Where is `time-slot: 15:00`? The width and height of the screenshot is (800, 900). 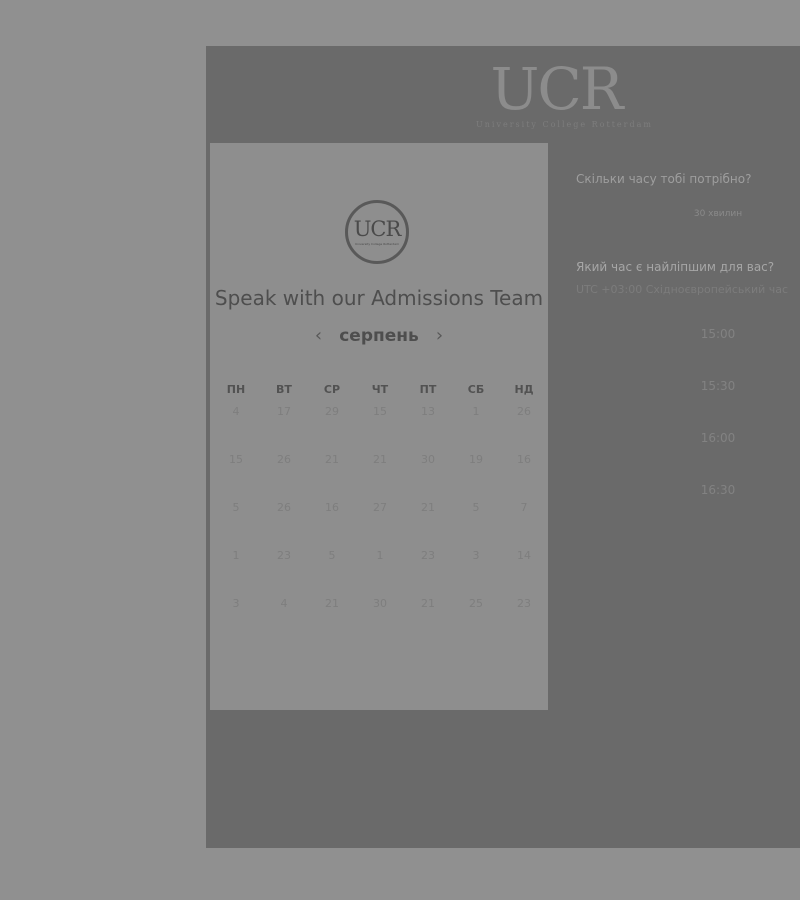
time-slot: 15:00 is located at coordinates (688, 350).